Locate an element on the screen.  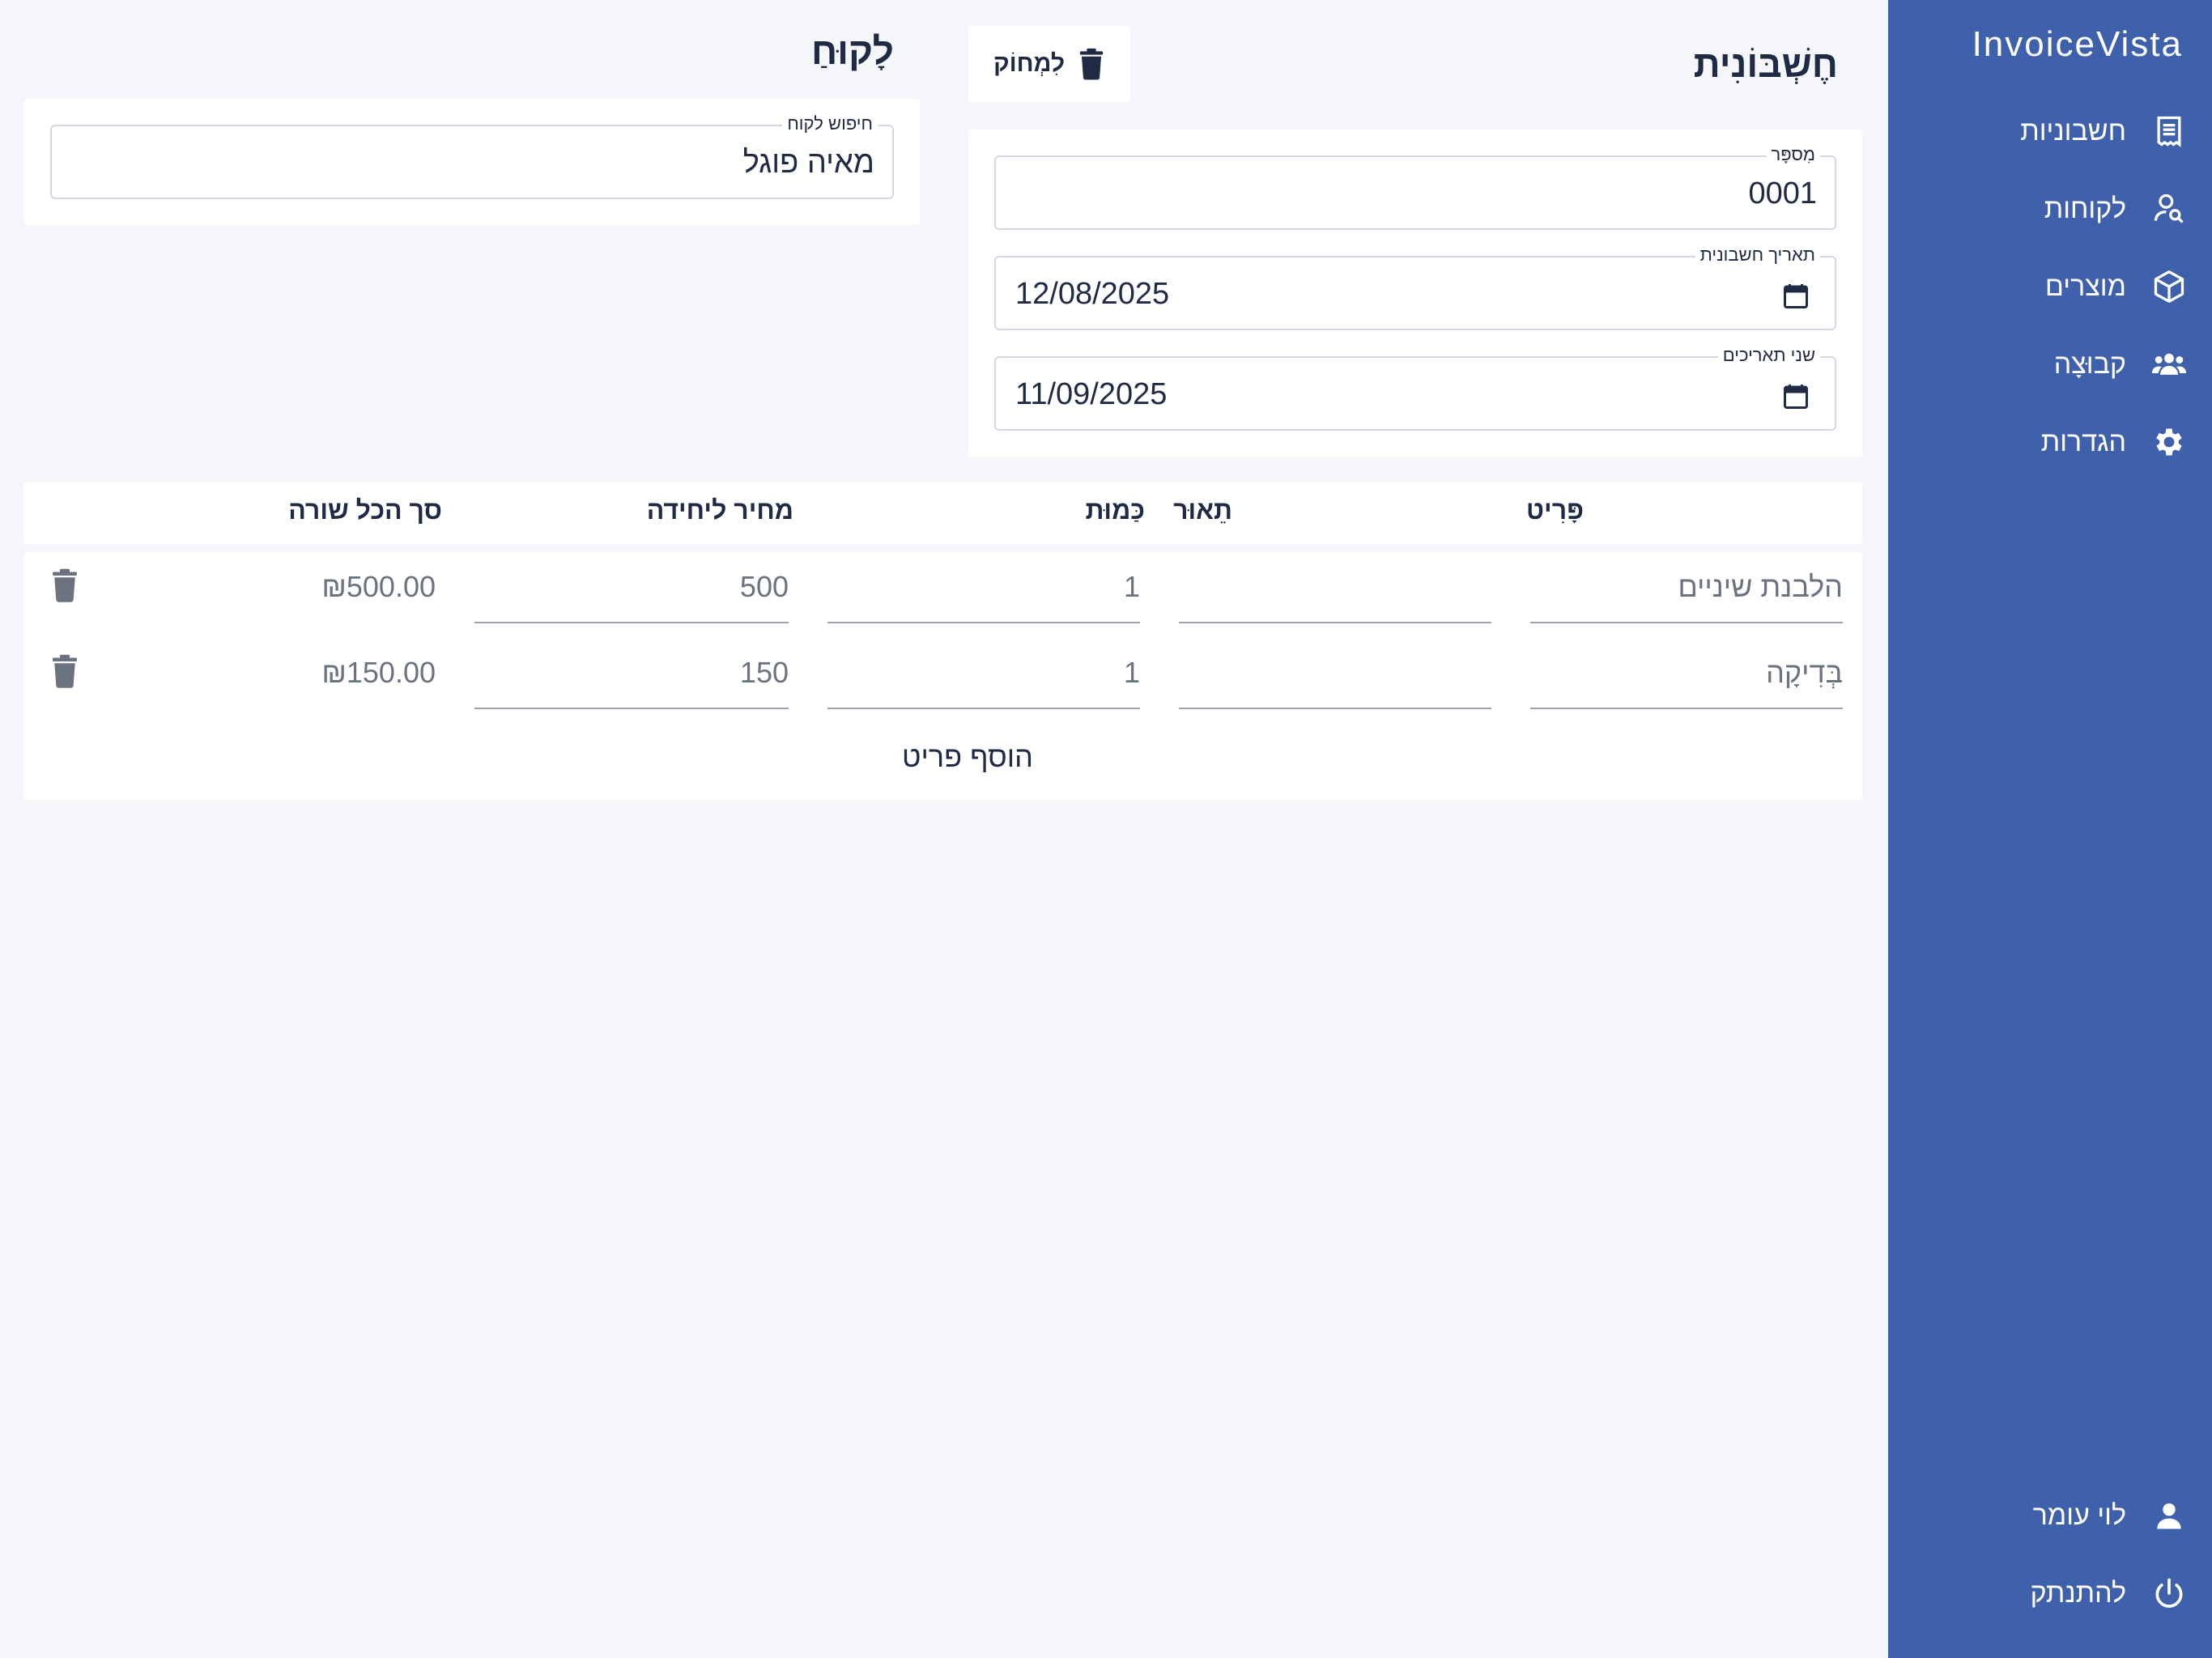
nav-item-invoices: חשבוניות is located at coordinates (2104, 131).